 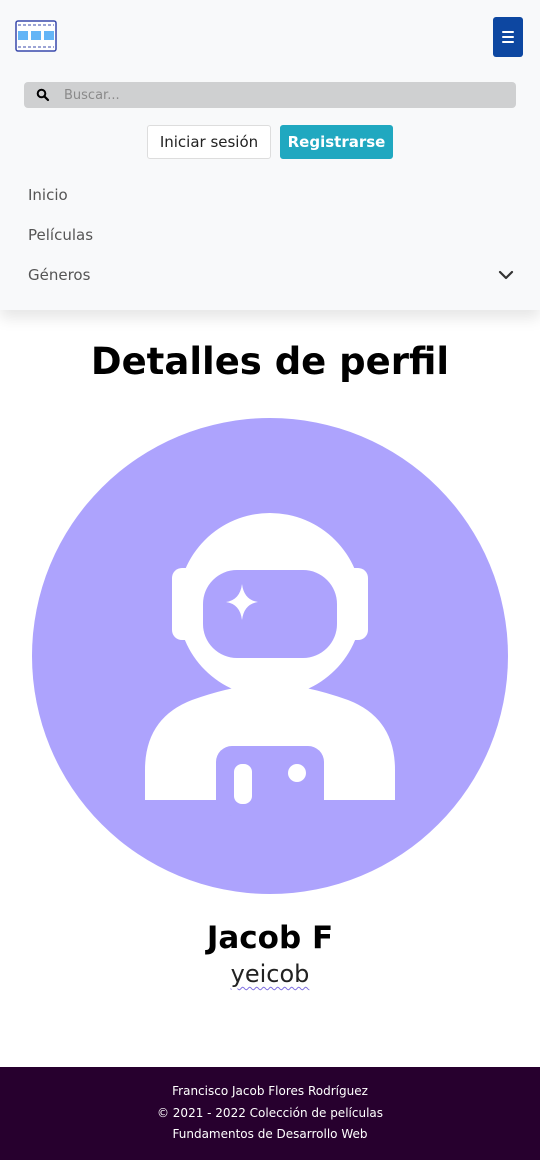 What do you see at coordinates (59, 275) in the screenshot?
I see `nav-item-generos: Géneros` at bounding box center [59, 275].